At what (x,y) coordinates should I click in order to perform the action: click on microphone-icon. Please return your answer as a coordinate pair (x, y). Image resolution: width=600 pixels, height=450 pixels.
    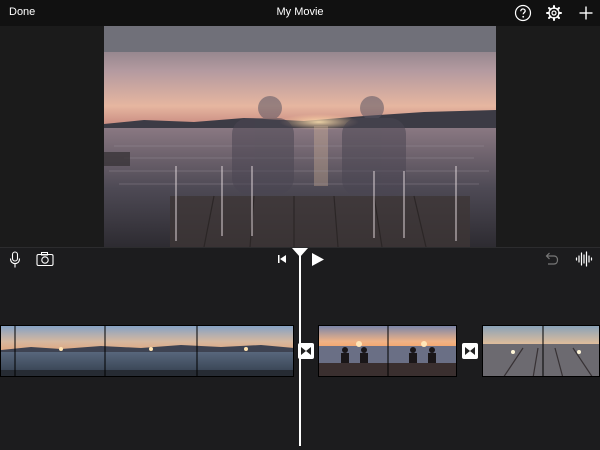
    Looking at the image, I should click on (15, 260).